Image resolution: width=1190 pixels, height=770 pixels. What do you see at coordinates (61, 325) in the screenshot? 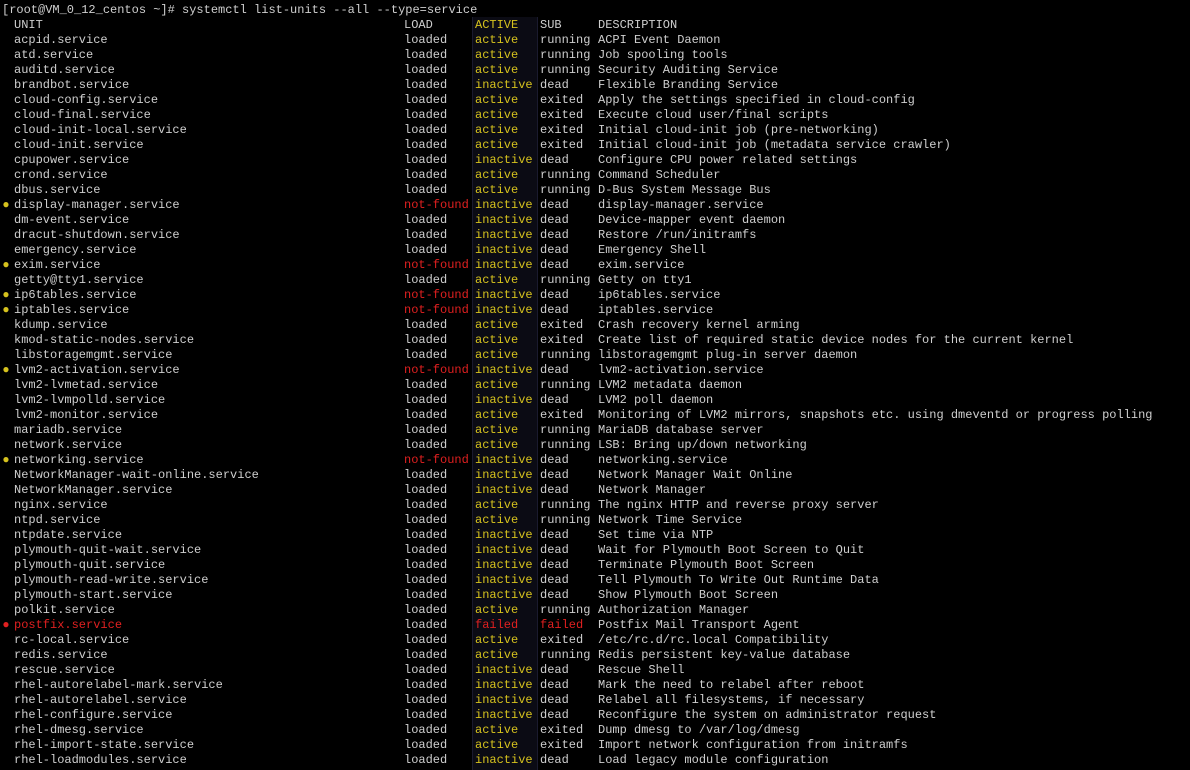
I see `unit-name: kdump.service` at bounding box center [61, 325].